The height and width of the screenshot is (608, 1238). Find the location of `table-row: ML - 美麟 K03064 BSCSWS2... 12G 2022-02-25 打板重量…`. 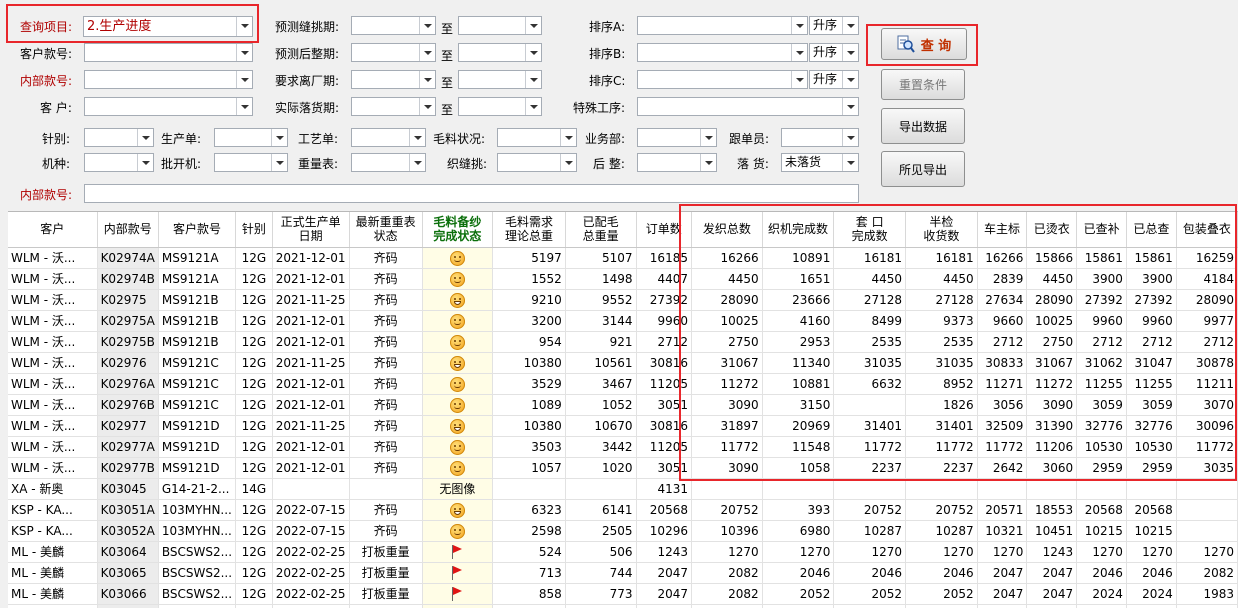

table-row: ML - 美麟 K03064 BSCSWS2... 12G 2022-02-25 打板重量… is located at coordinates (623, 552).